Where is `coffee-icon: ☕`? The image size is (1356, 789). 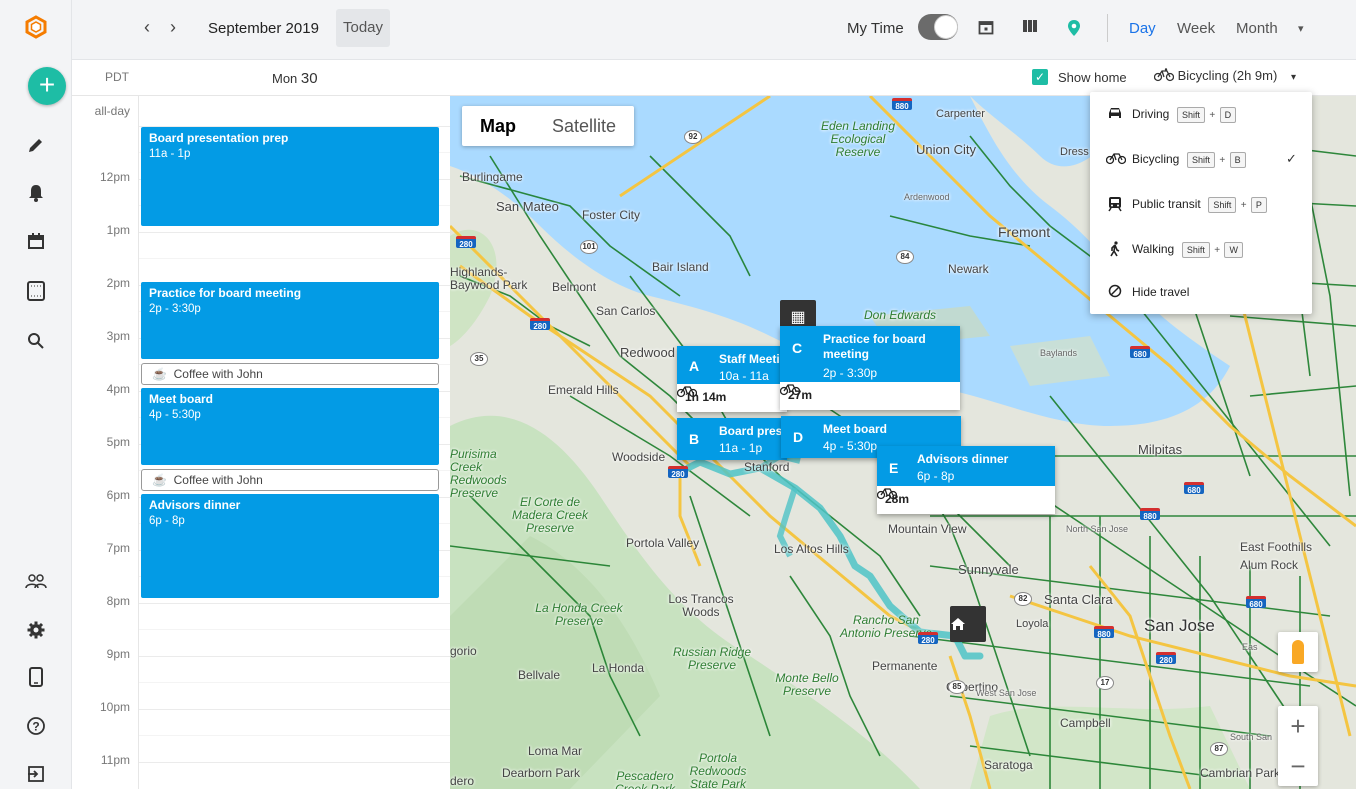
coffee-icon: ☕ is located at coordinates (159, 374).